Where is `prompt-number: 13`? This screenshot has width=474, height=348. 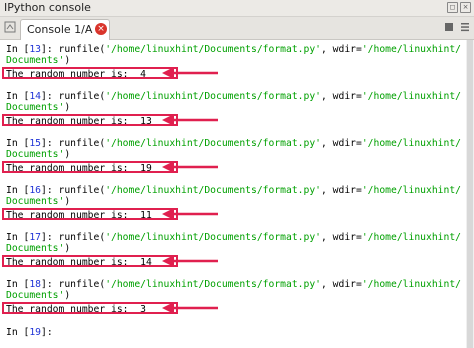 prompt-number: 13 is located at coordinates (35, 49).